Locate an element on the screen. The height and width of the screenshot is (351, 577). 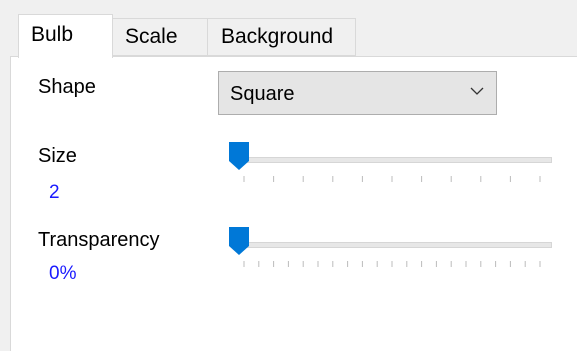
transparency-slider-track is located at coordinates (392, 245).